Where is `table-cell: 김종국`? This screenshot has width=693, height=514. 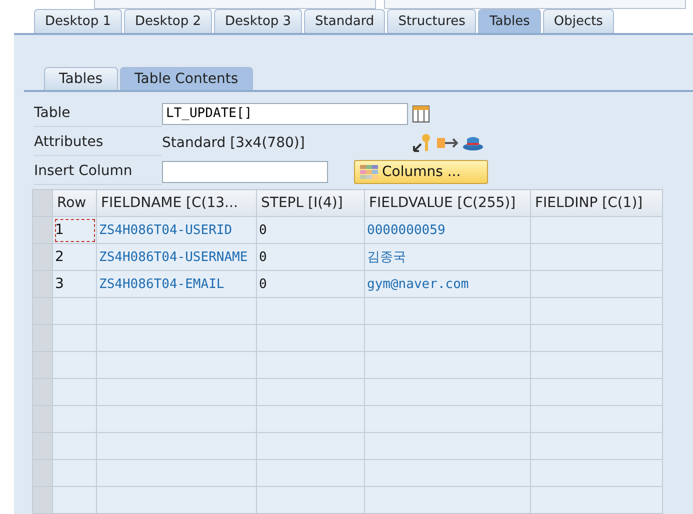
table-cell: 김종국 is located at coordinates (447, 257).